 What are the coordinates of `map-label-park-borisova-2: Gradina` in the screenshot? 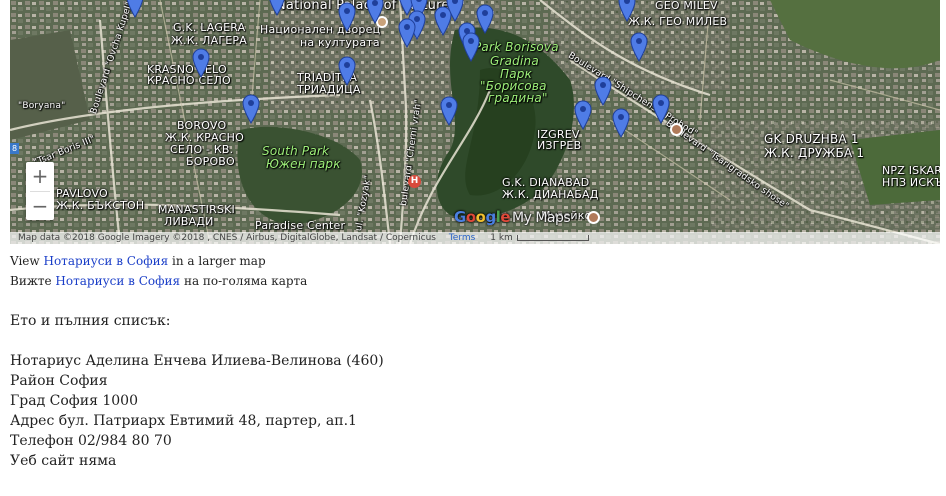 It's located at (514, 61).